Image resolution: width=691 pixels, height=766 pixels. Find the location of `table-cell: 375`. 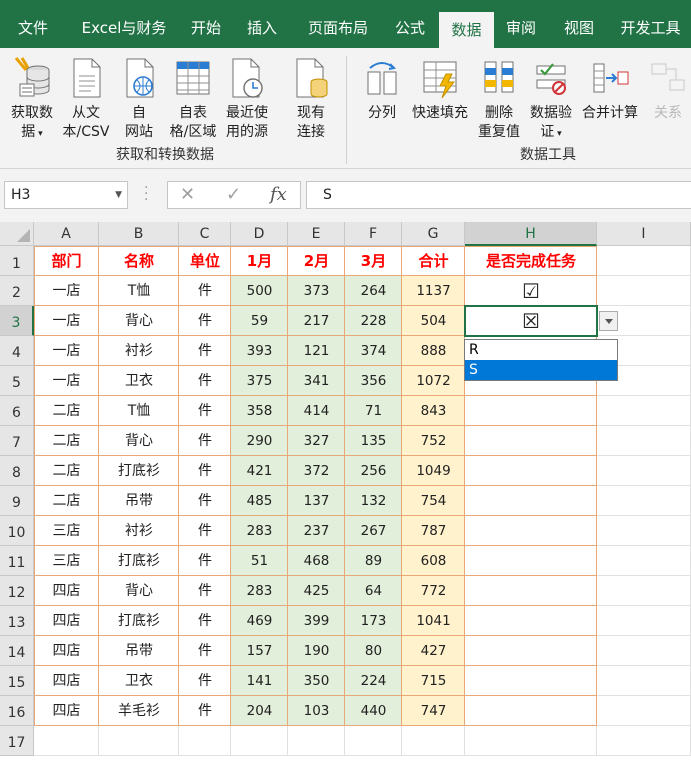

table-cell: 375 is located at coordinates (259, 381).